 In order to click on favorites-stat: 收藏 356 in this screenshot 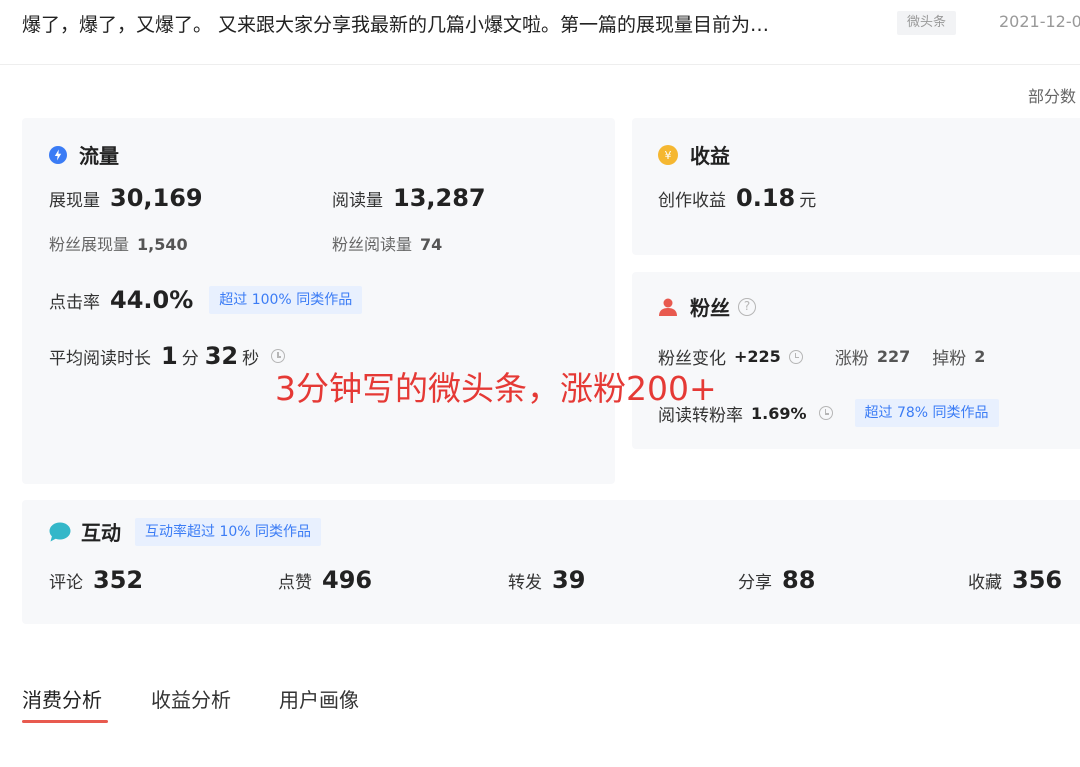, I will do `click(1015, 580)`.